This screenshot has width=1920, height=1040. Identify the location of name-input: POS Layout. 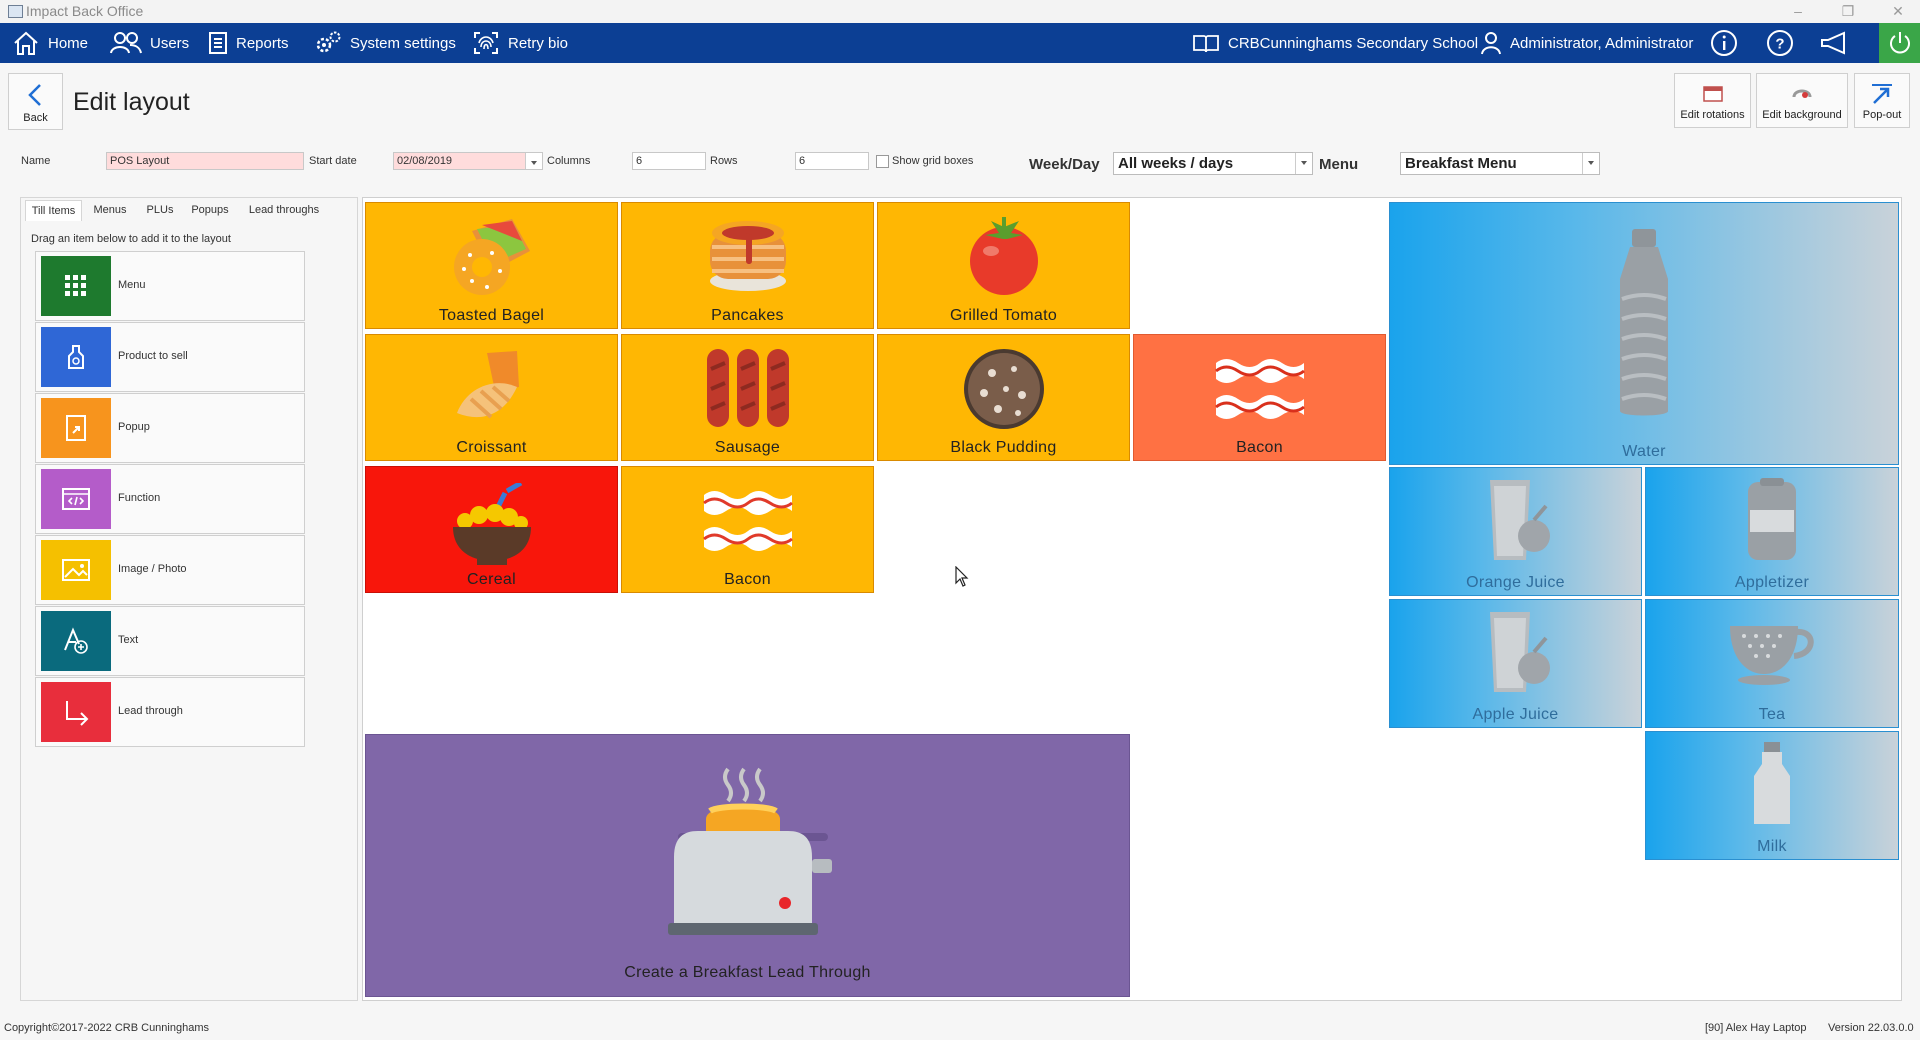
(205, 161).